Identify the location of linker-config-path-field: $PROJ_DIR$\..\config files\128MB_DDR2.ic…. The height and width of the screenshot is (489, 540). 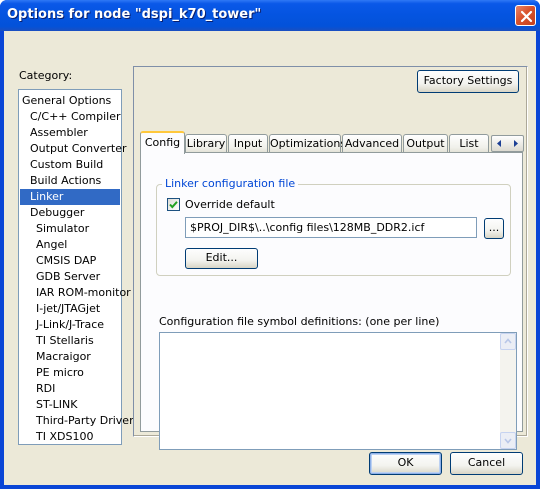
(331, 227).